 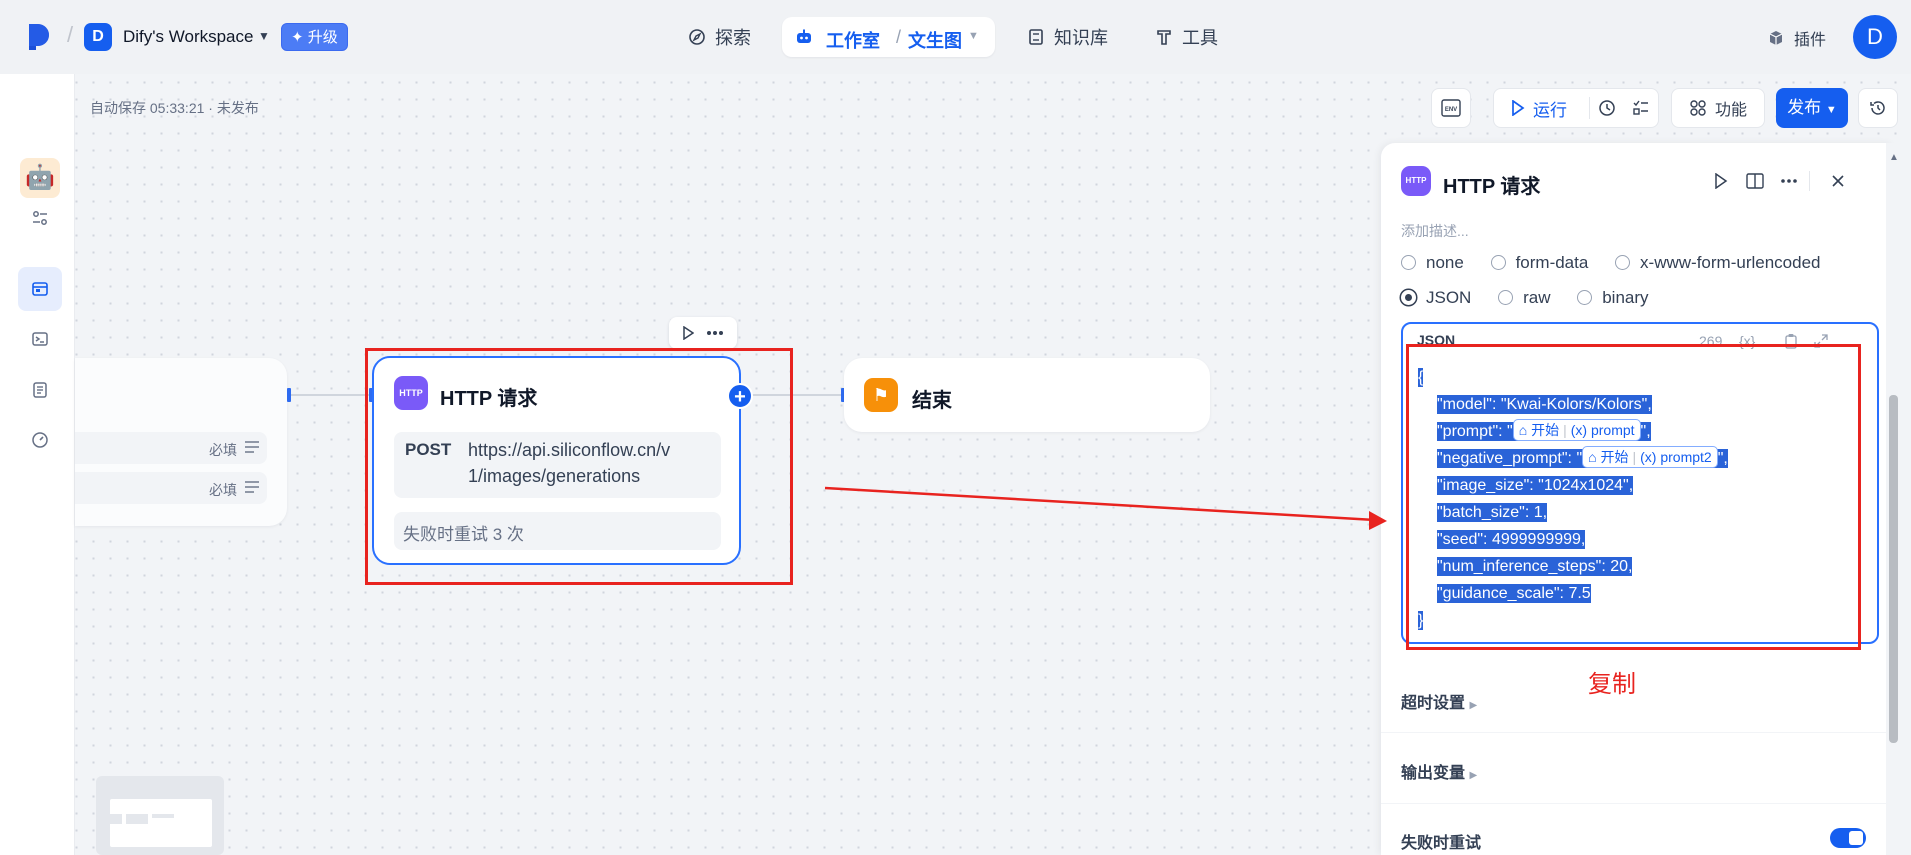 What do you see at coordinates (1893, 569) in the screenshot?
I see `scrollbar-thumb` at bounding box center [1893, 569].